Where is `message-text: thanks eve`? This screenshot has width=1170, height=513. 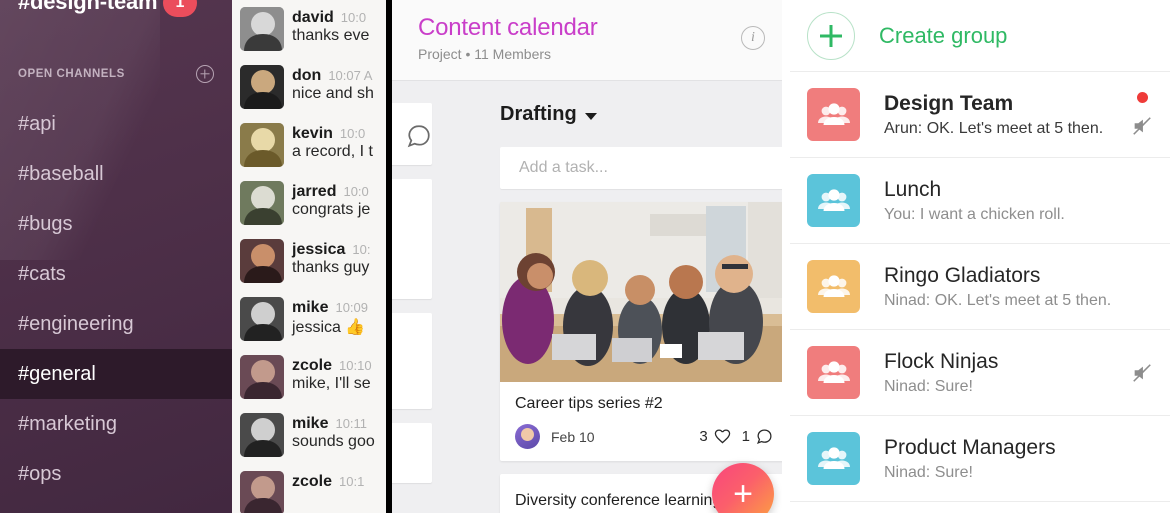 message-text: thanks eve is located at coordinates (331, 35).